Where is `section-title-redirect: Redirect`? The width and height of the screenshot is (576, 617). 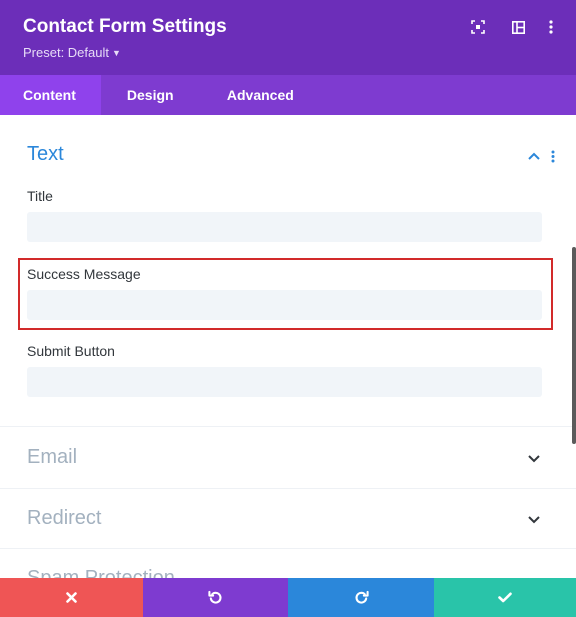
section-title-redirect: Redirect is located at coordinates (64, 518).